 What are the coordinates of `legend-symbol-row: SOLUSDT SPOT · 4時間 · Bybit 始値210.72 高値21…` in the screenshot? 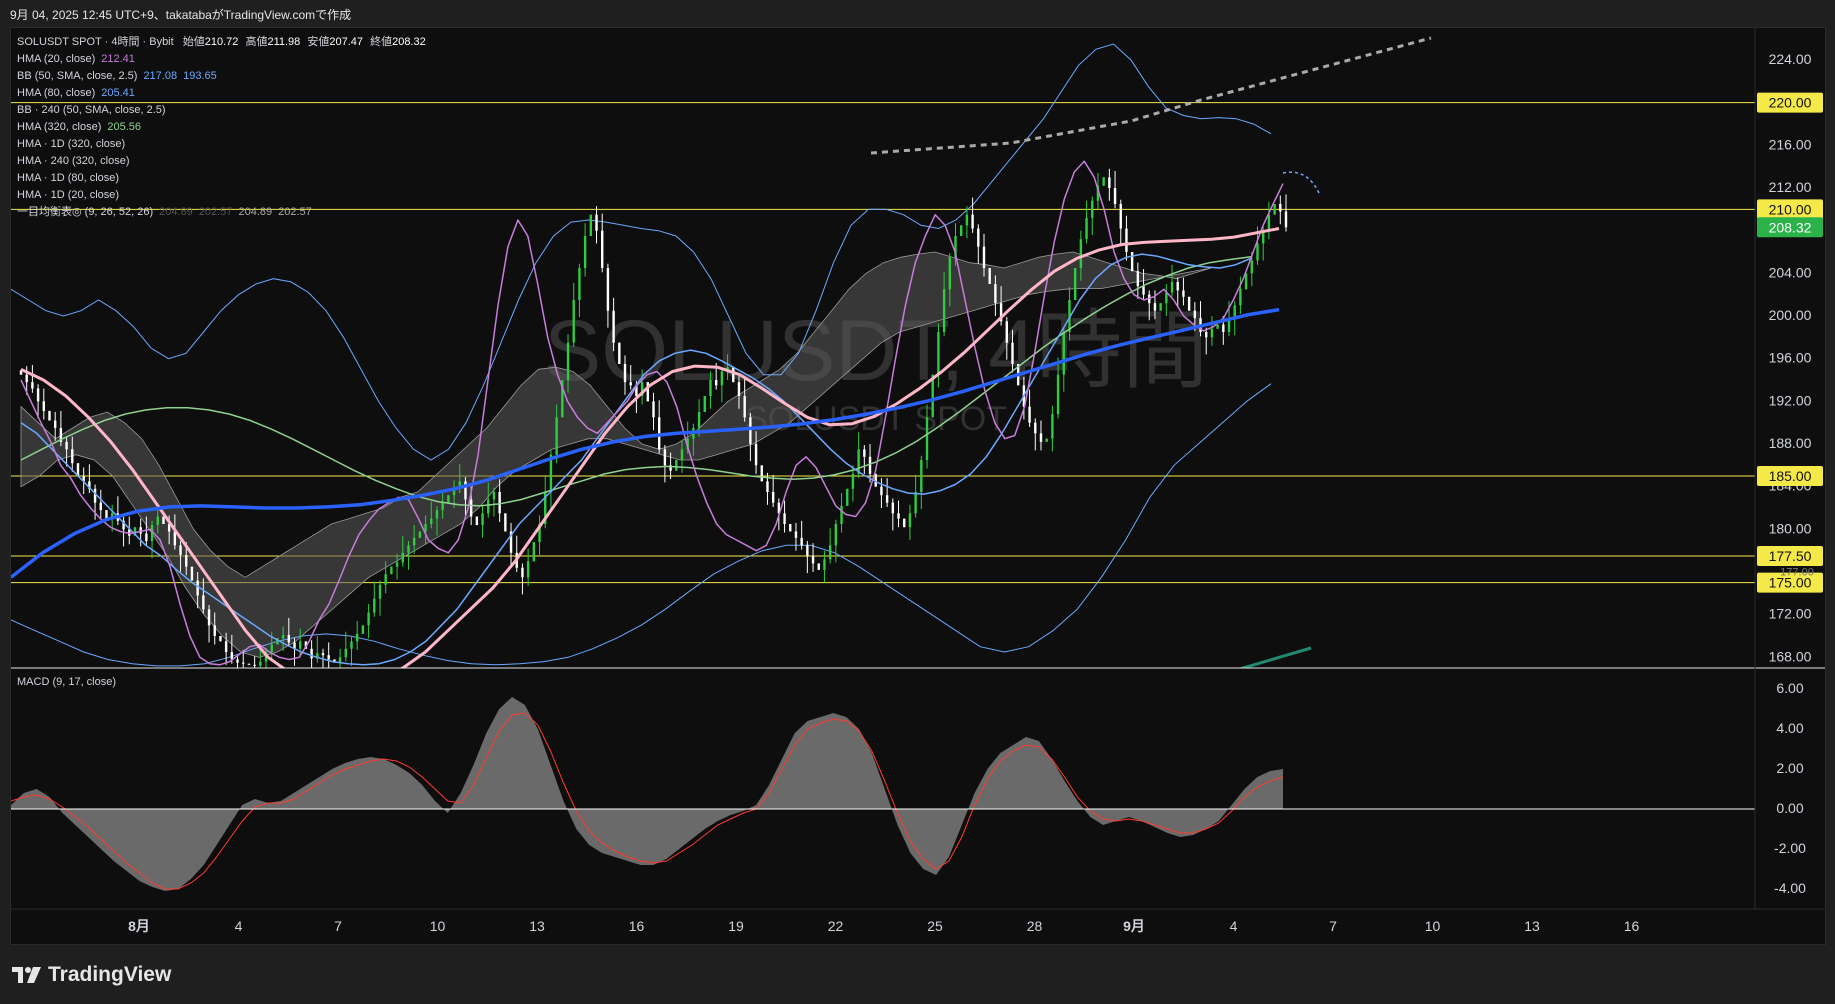 It's located at (221, 42).